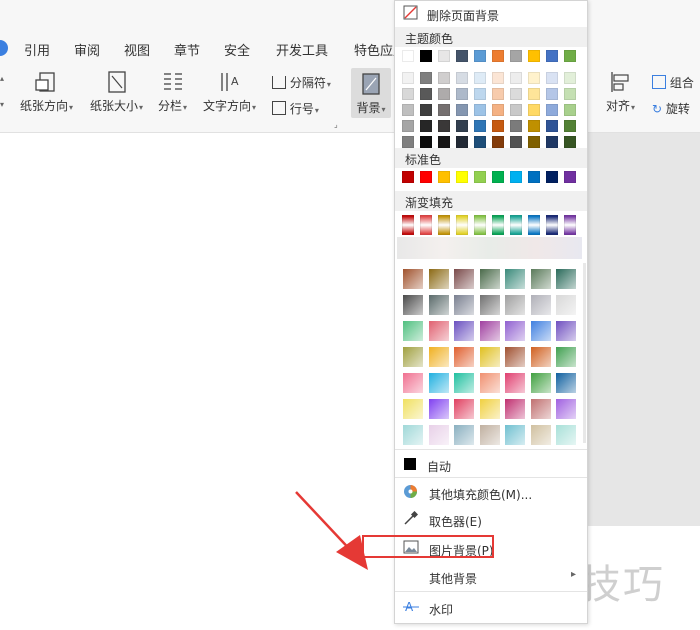 Image resolution: width=700 pixels, height=630 pixels. What do you see at coordinates (371, 93) in the screenshot?
I see `background-button: 背景▾` at bounding box center [371, 93].